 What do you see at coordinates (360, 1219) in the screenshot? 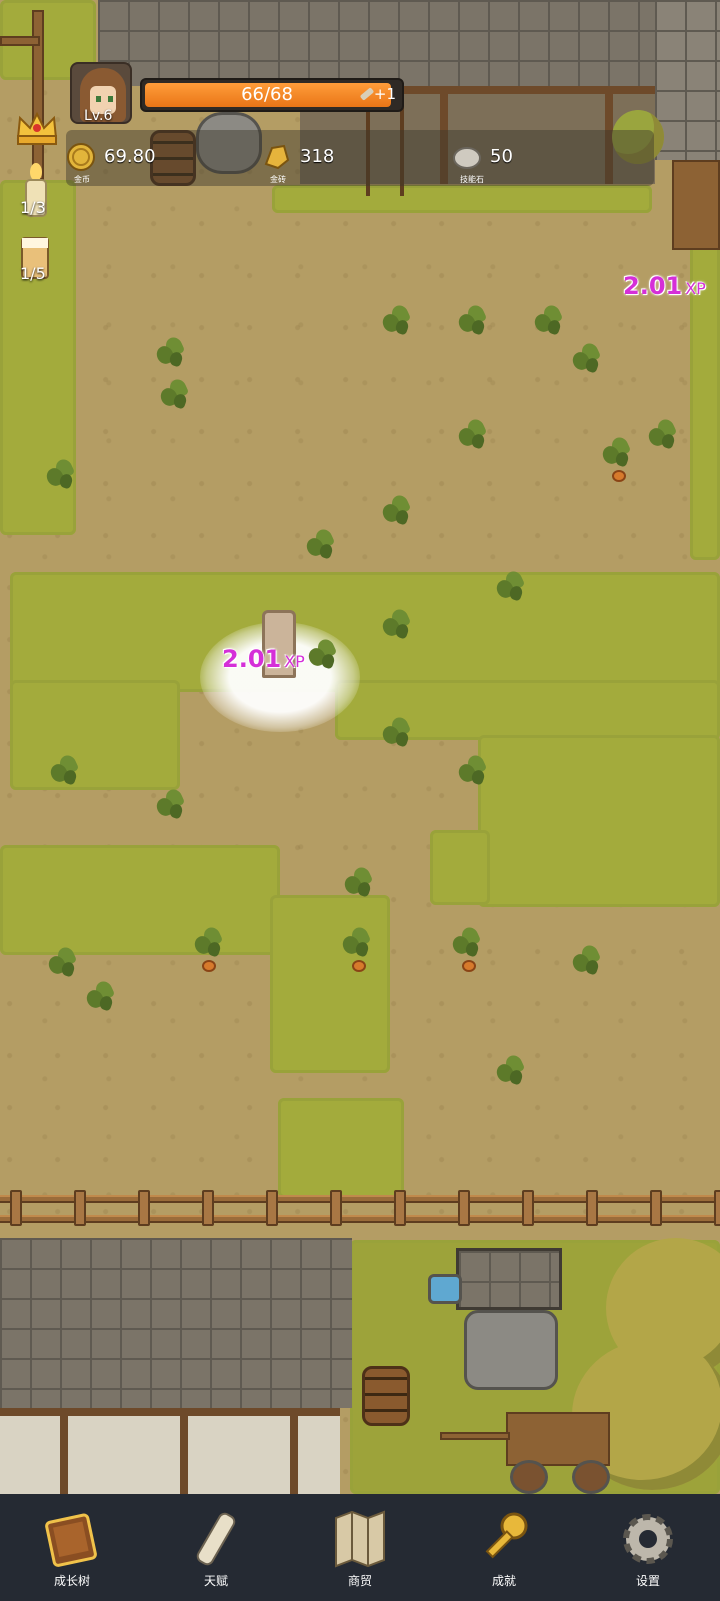
I see `fence-rail` at bounding box center [360, 1219].